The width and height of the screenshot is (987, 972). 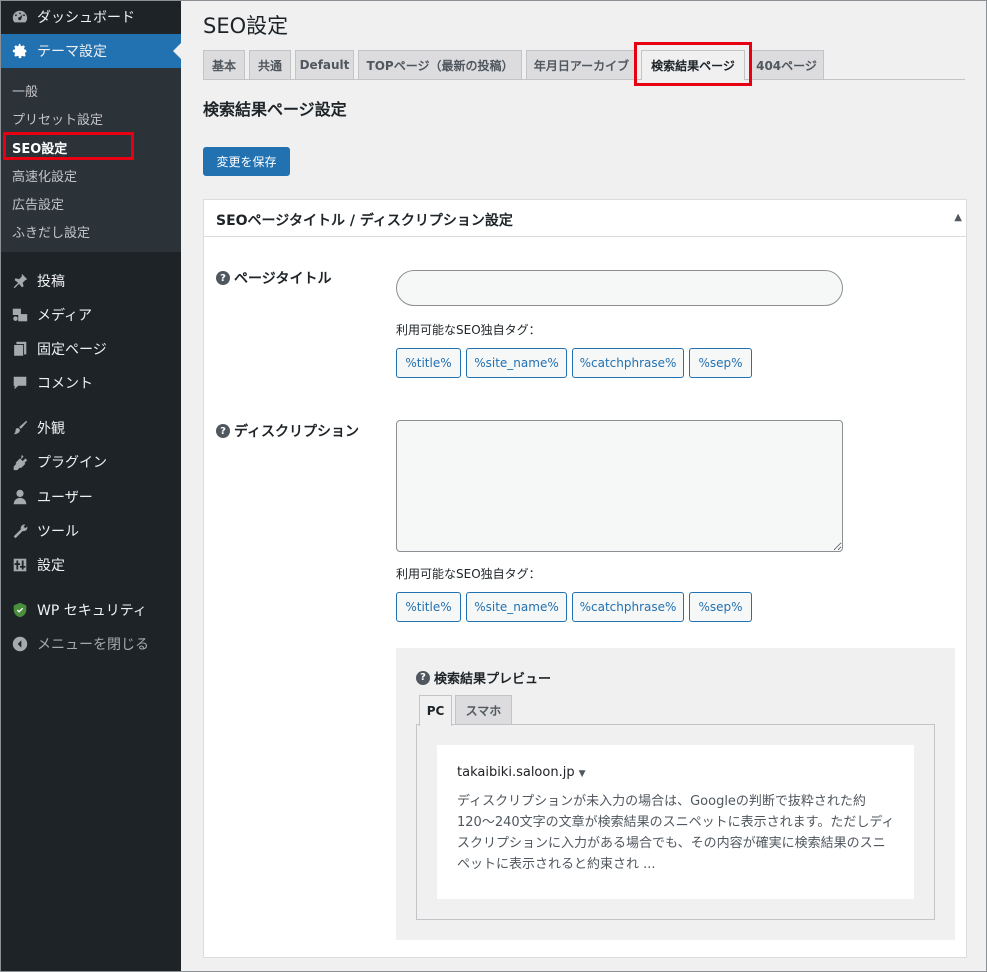 What do you see at coordinates (619, 288) in the screenshot?
I see `page-title-input` at bounding box center [619, 288].